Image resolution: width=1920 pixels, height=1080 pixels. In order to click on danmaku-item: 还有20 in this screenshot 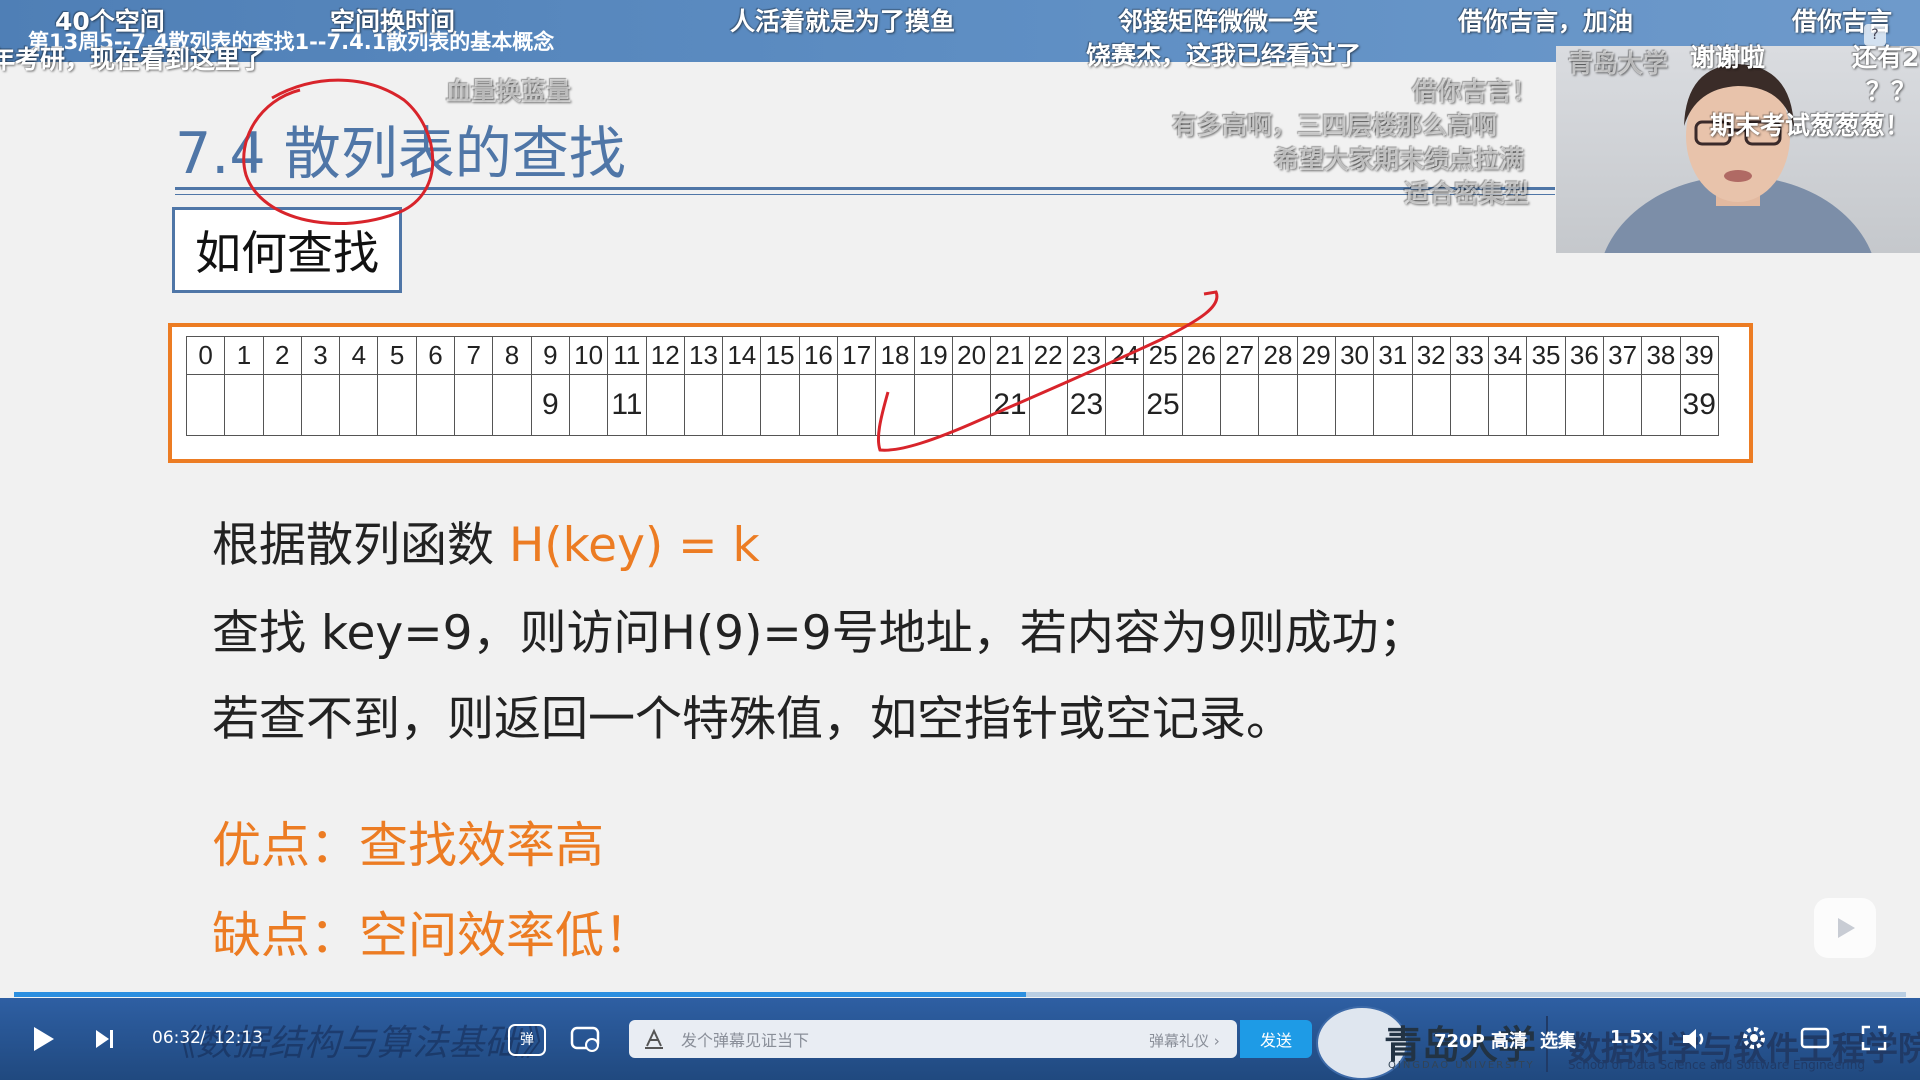, I will do `click(1886, 57)`.